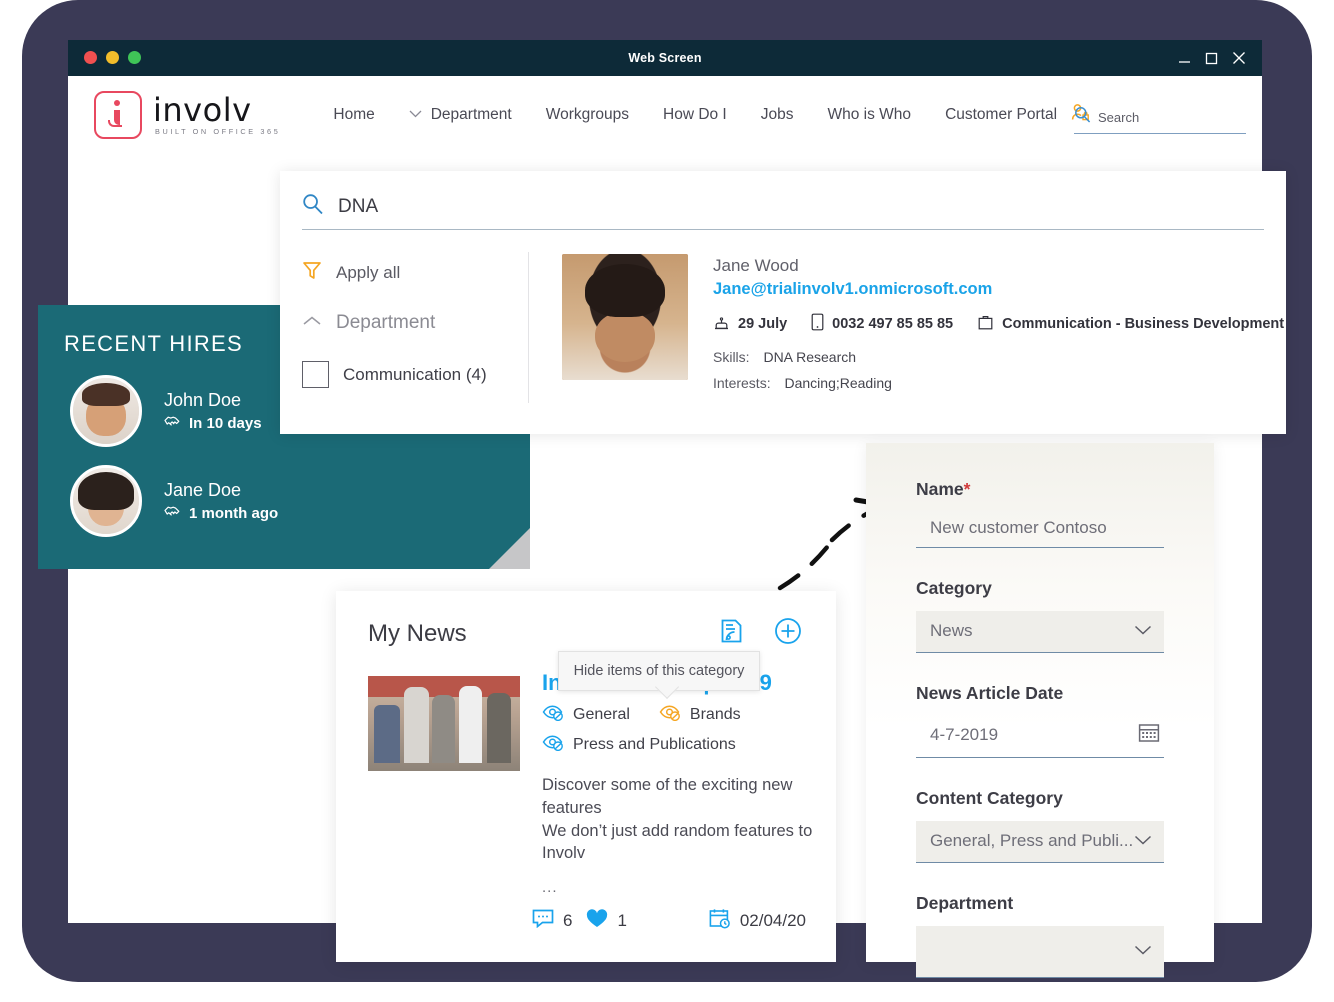  What do you see at coordinates (471, 114) in the screenshot?
I see `nav-label: Department` at bounding box center [471, 114].